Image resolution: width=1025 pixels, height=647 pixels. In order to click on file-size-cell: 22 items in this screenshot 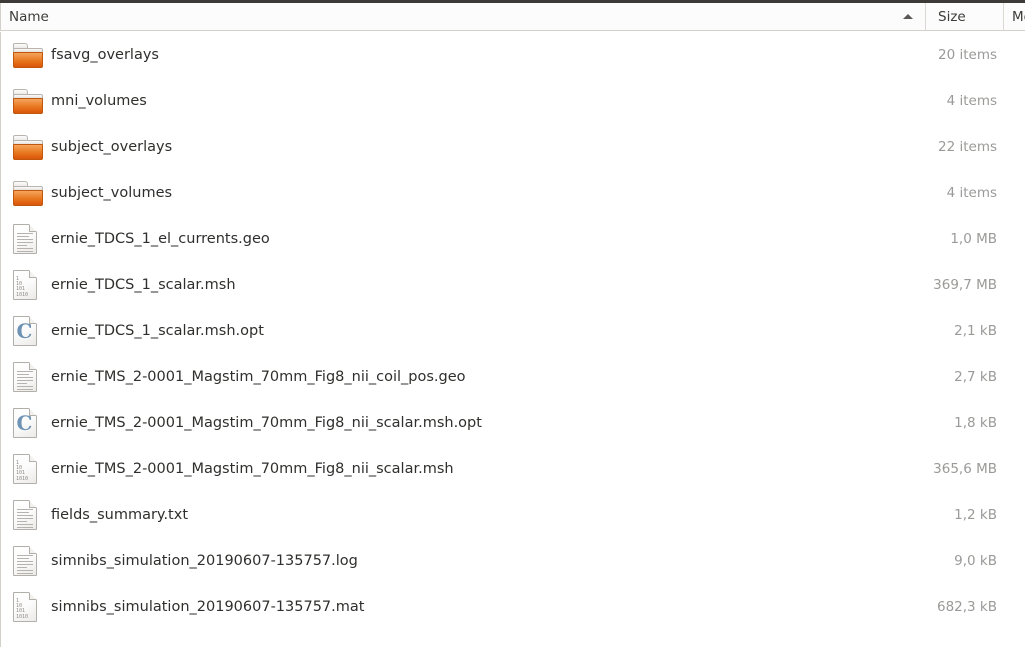, I will do `click(968, 147)`.